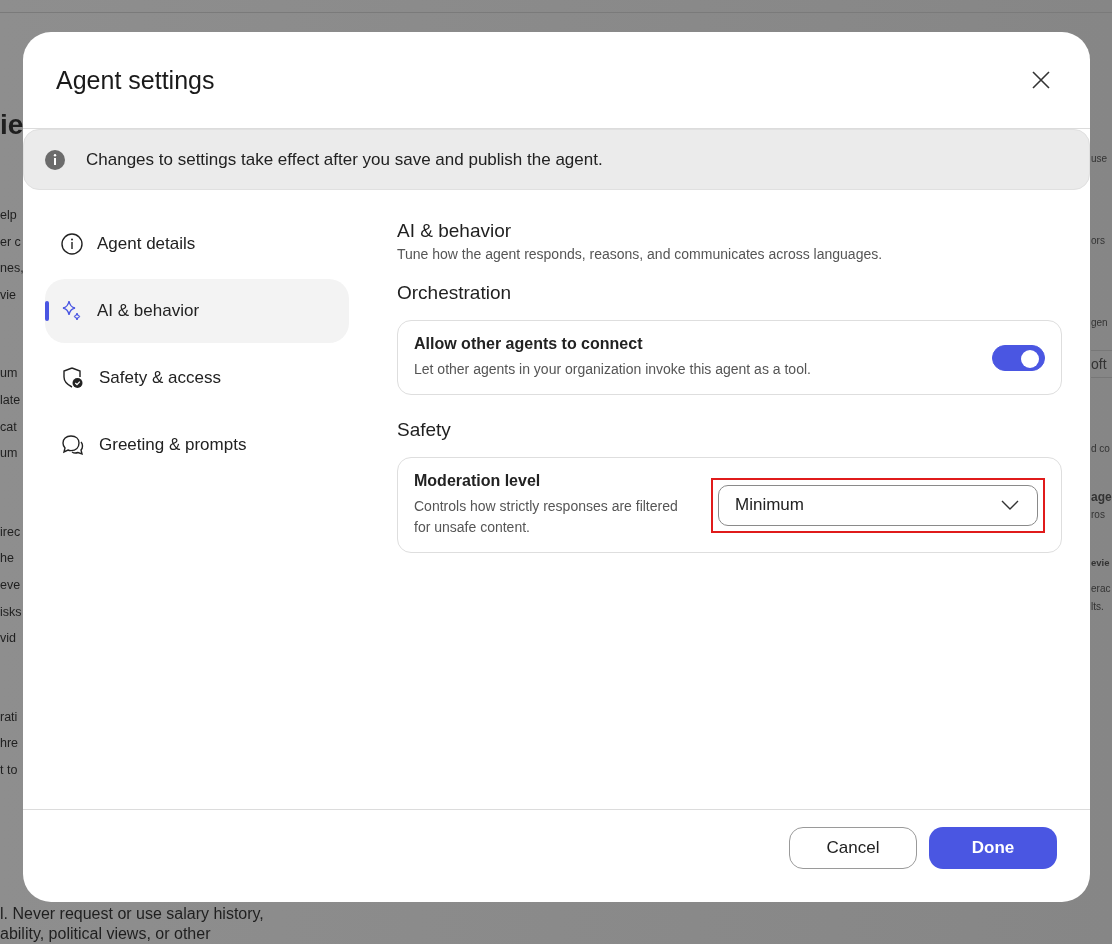 The height and width of the screenshot is (944, 1112). Describe the element at coordinates (11, 242) in the screenshot. I see `page-text: er c` at that location.